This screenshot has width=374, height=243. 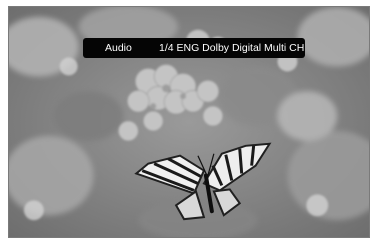 I want to click on osd-audio-label: Audio, so click(x=118, y=48).